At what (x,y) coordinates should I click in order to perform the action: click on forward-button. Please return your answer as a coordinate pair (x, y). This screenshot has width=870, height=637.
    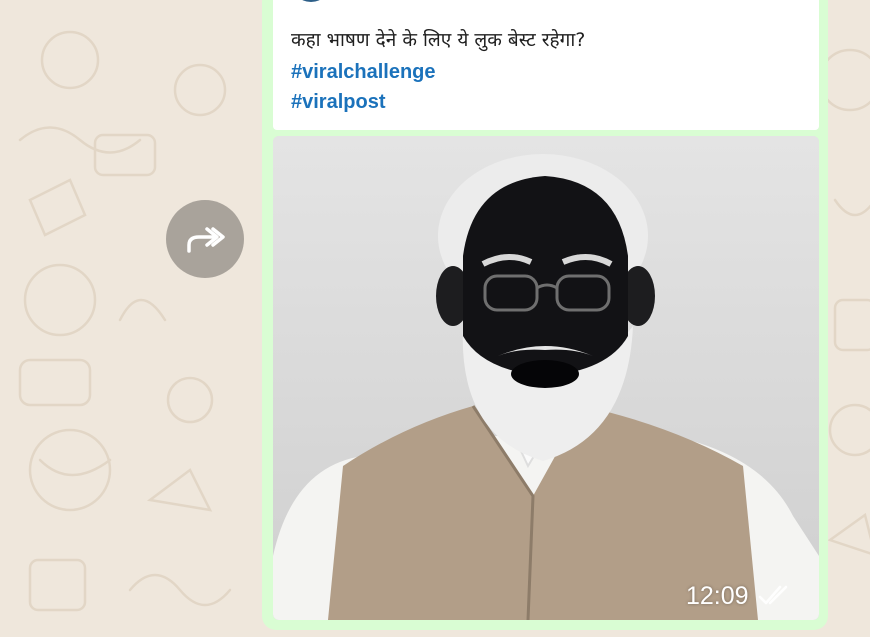
    Looking at the image, I should click on (205, 239).